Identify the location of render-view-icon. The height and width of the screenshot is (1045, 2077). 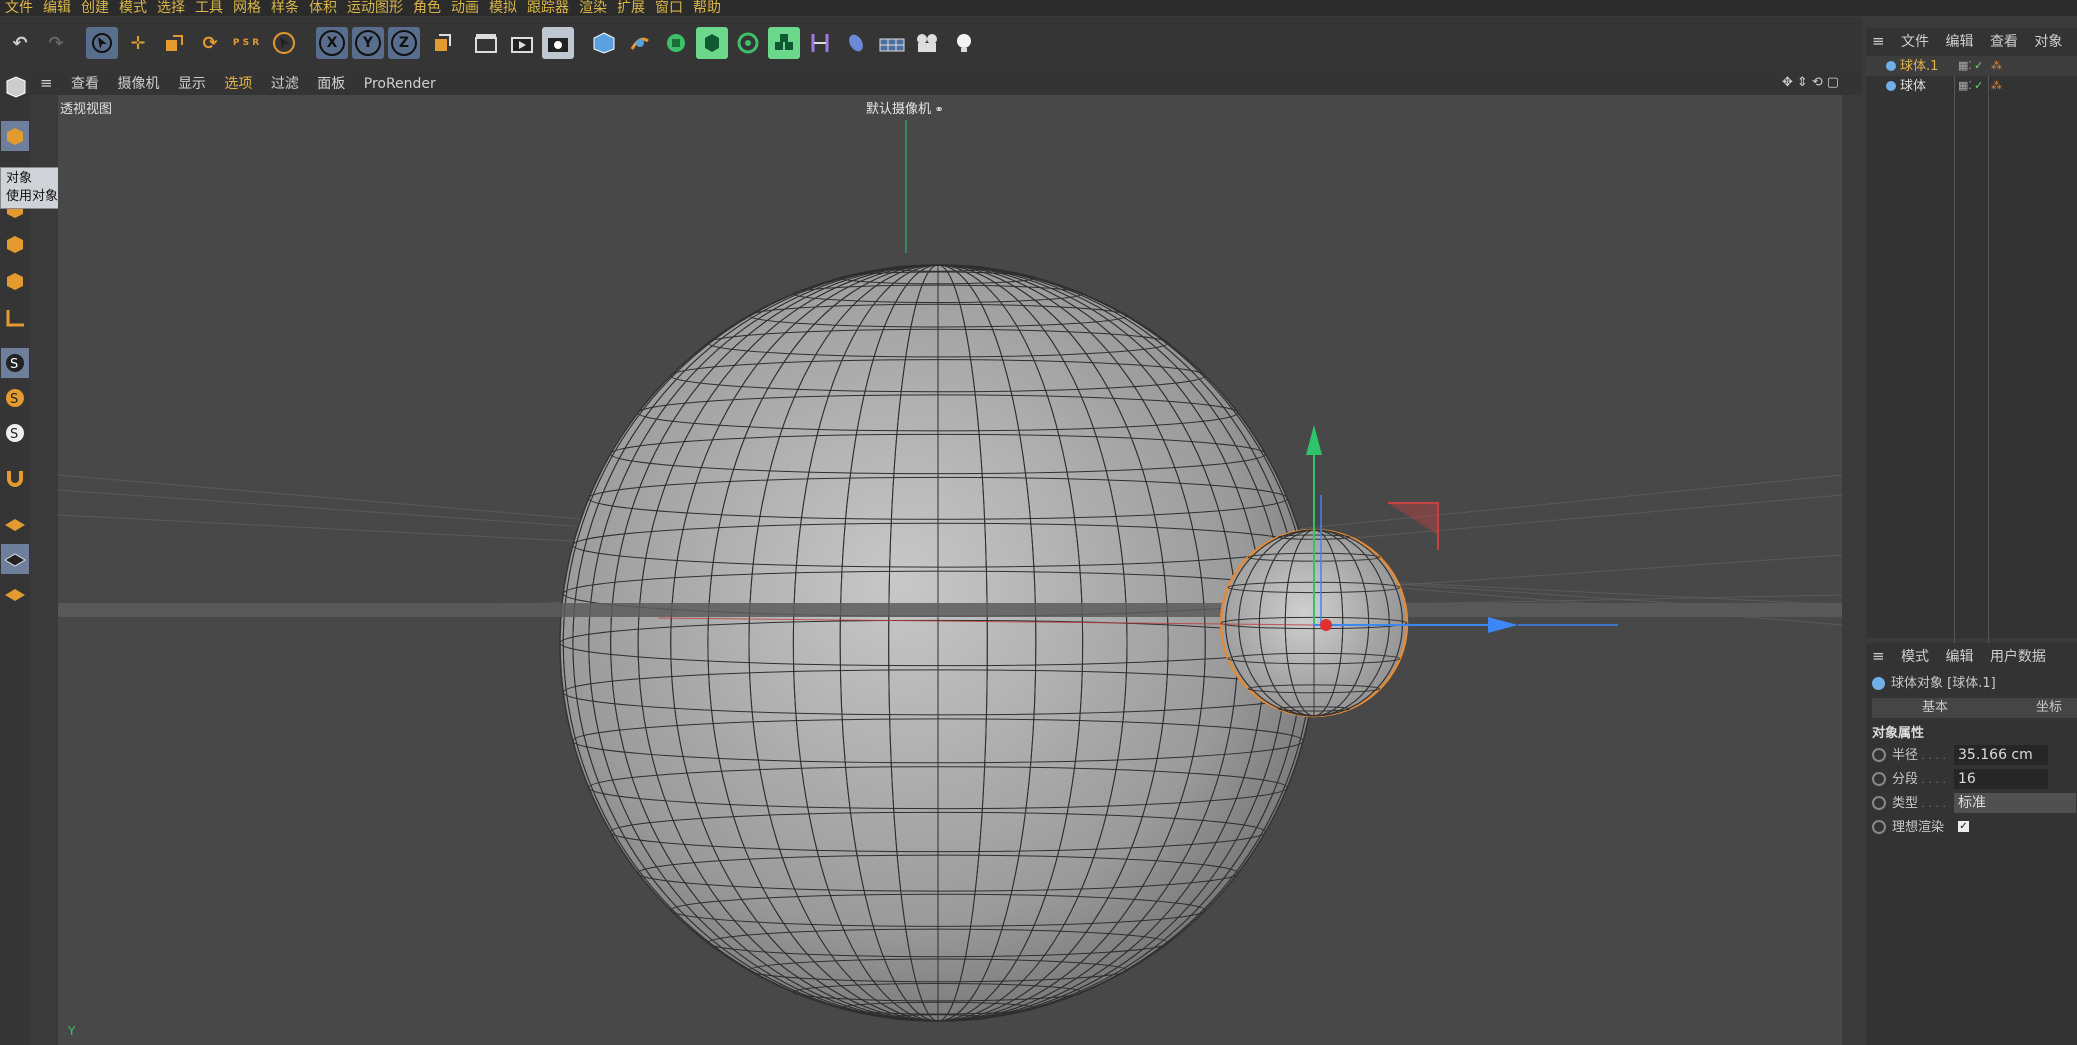
(486, 43).